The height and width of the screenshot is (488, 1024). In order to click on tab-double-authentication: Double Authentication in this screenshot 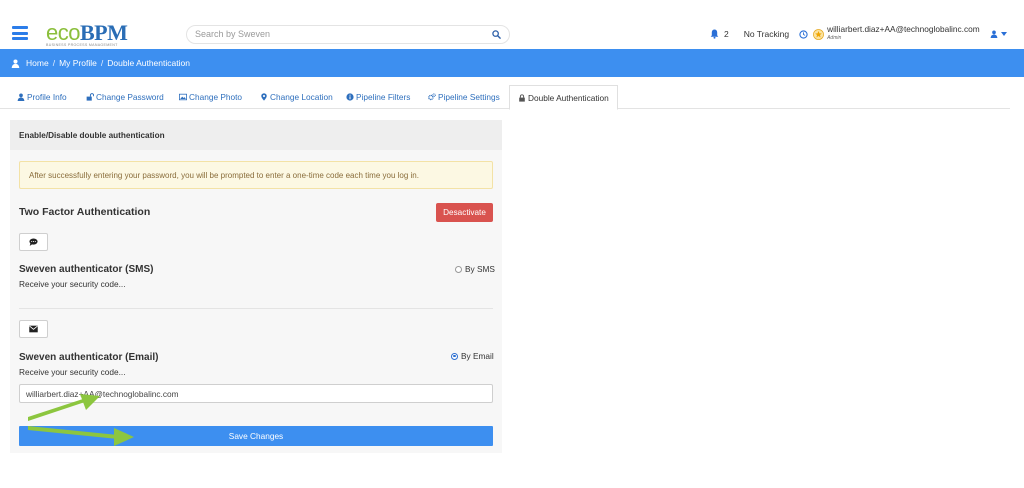, I will do `click(563, 97)`.